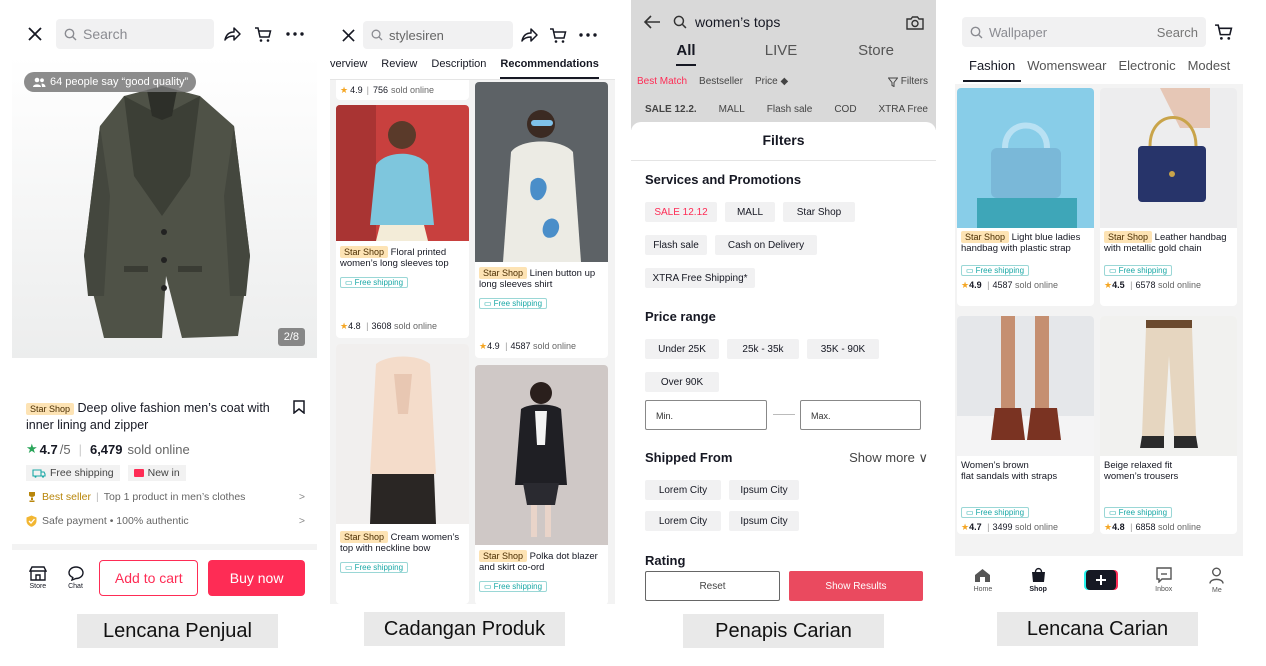  What do you see at coordinates (750, 212) in the screenshot?
I see `chip-mall: MALL` at bounding box center [750, 212].